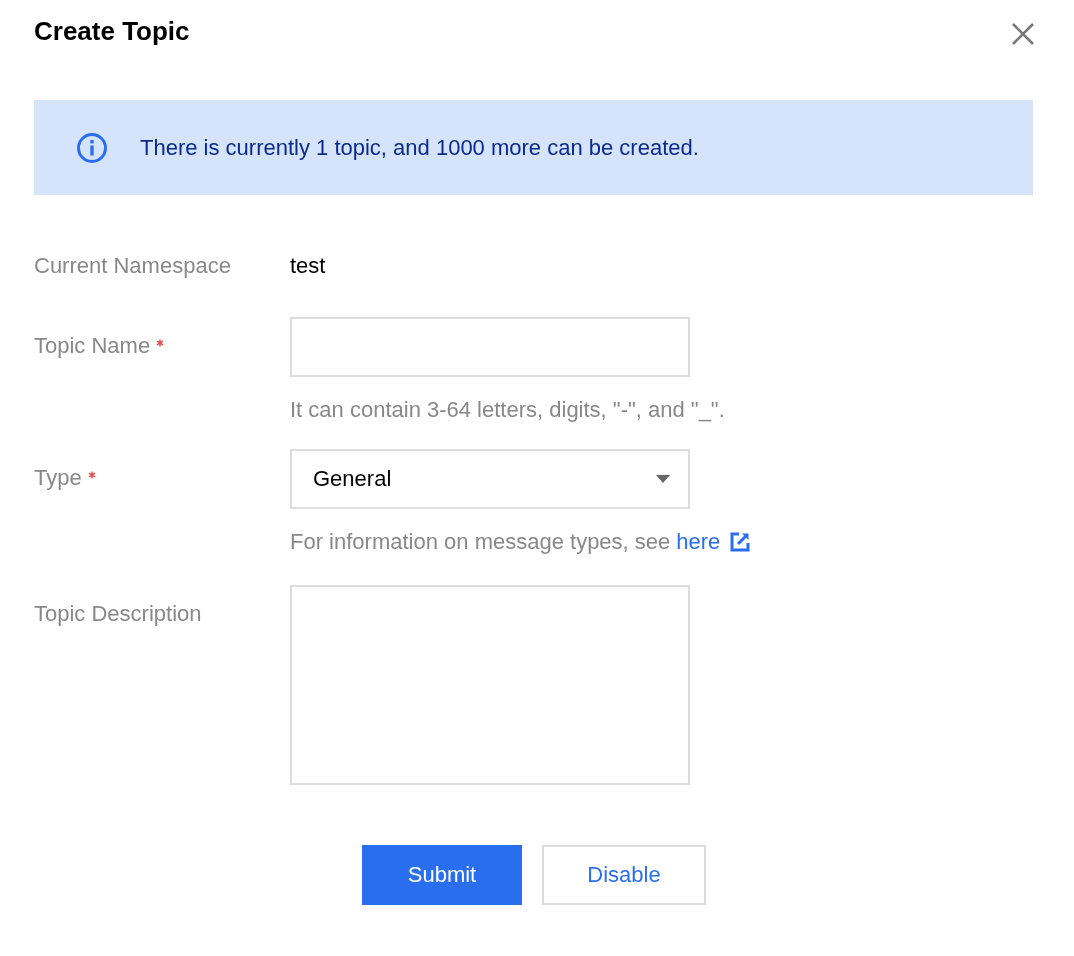  I want to click on caret-icon, so click(663, 479).